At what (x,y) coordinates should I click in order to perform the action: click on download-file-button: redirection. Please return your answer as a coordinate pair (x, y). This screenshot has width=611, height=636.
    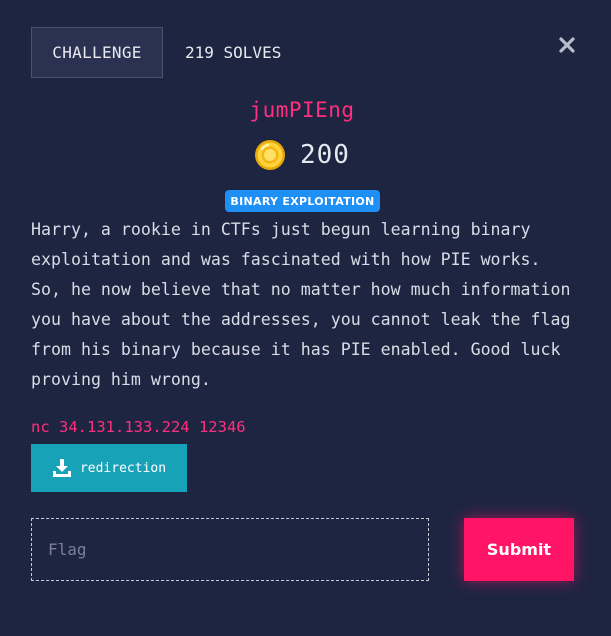
    Looking at the image, I should click on (109, 468).